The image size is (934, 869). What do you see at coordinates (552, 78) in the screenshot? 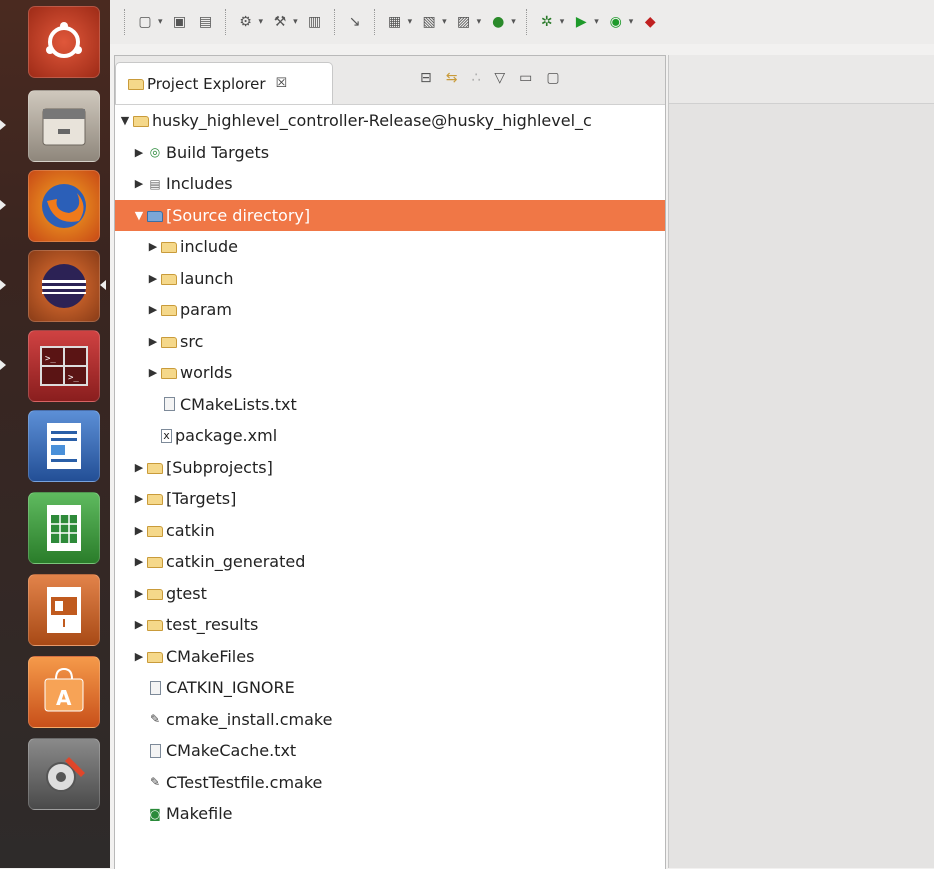
I see `maximize-icon: ▢` at bounding box center [552, 78].